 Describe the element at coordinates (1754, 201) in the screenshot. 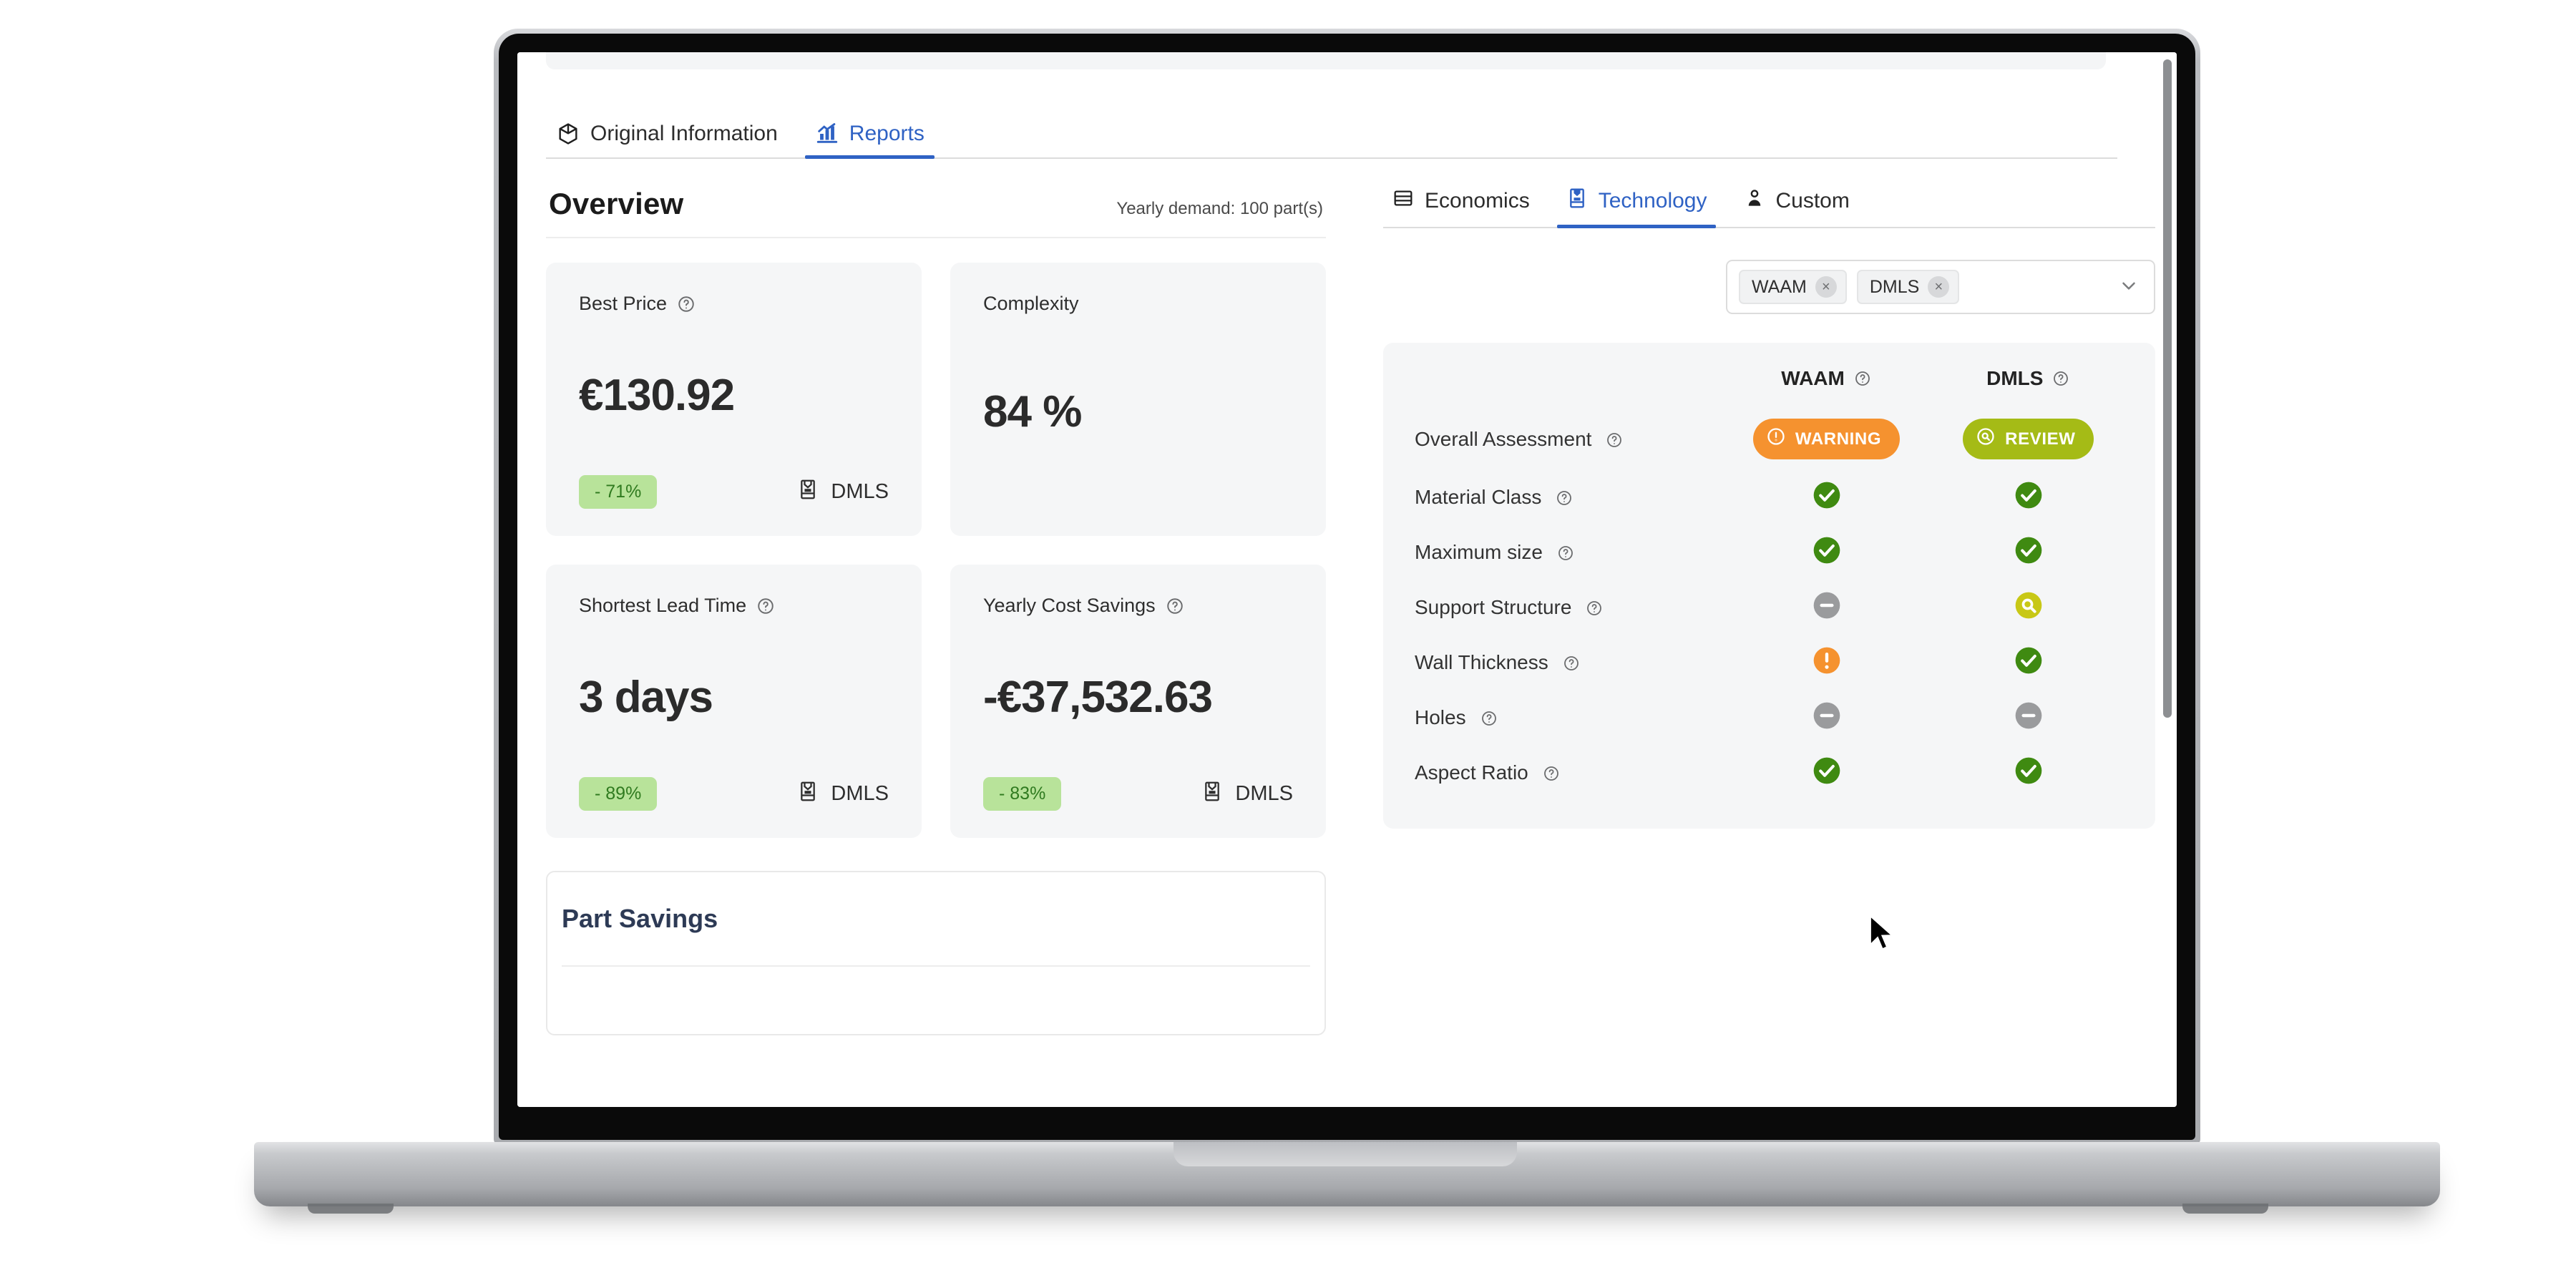

I see `person-icon` at that location.